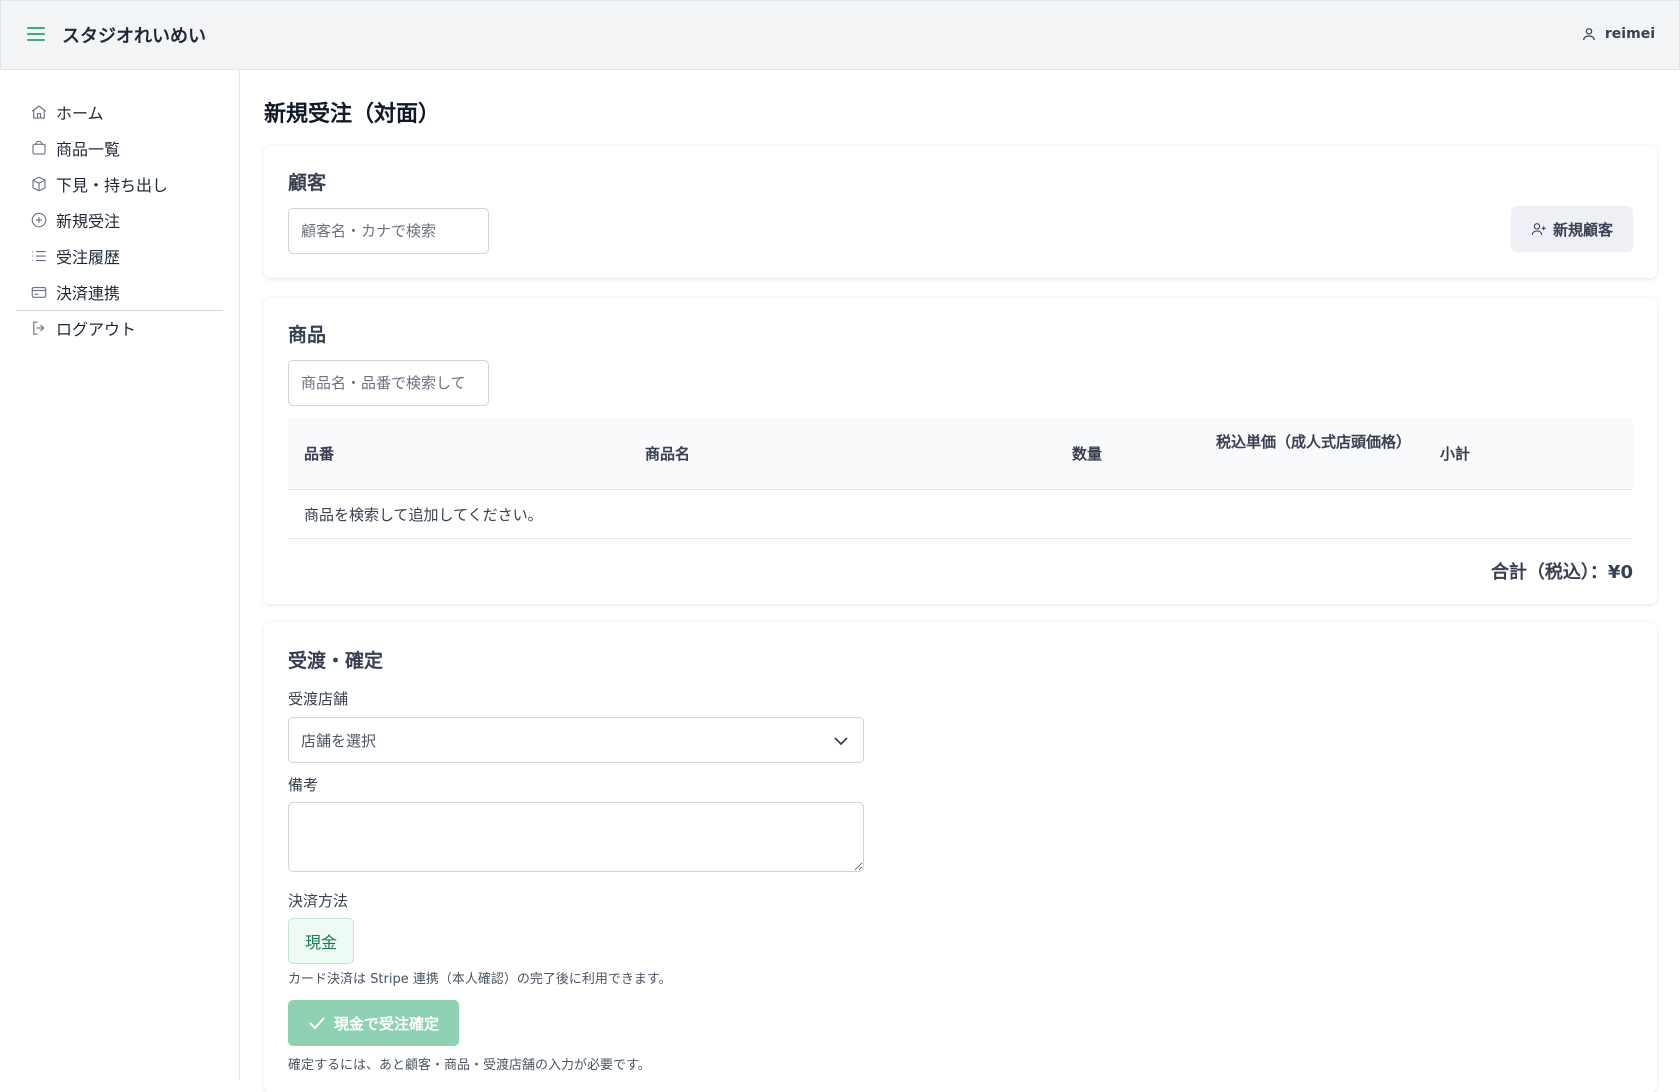 The width and height of the screenshot is (1680, 1092). I want to click on empty-message: 商品を検索して追加してください。, so click(423, 514).